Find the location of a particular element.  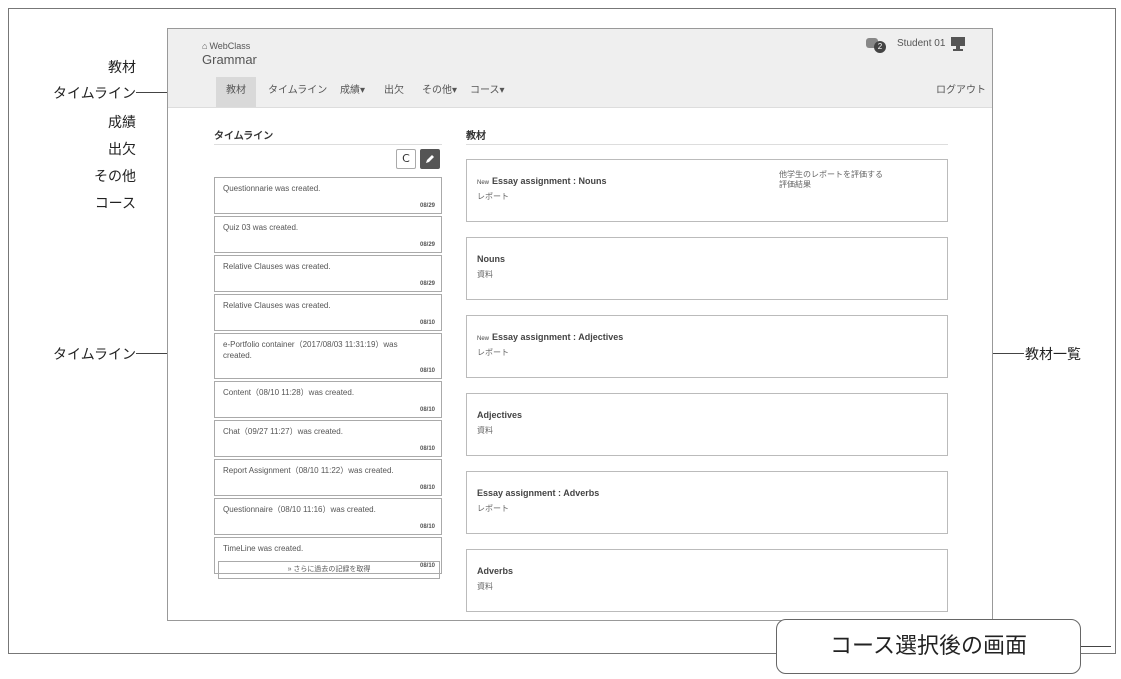

material-title-text: Nouns is located at coordinates (491, 259).